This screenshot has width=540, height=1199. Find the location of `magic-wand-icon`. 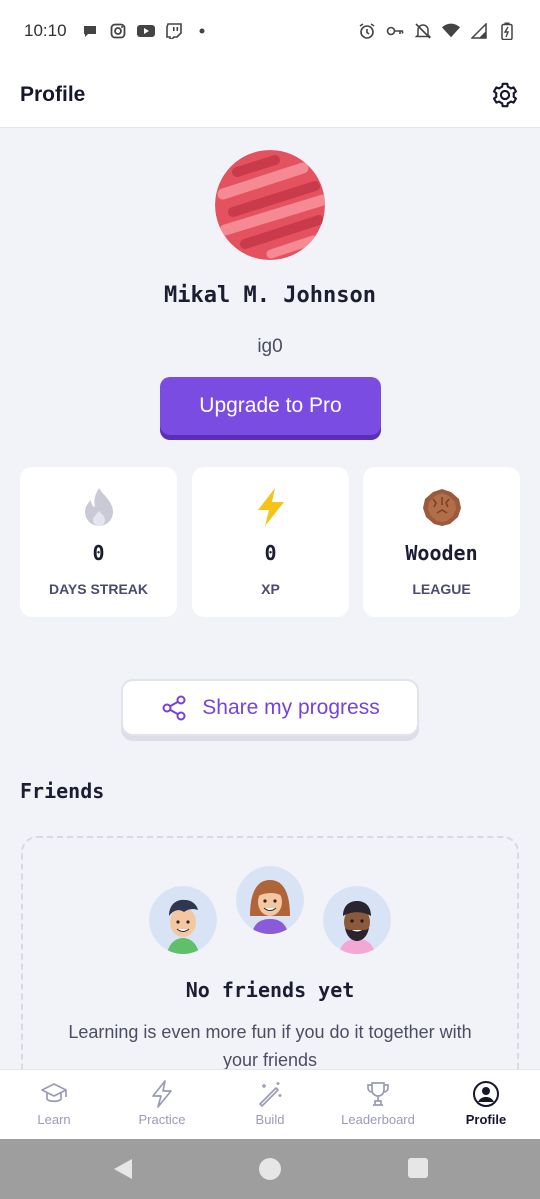

magic-wand-icon is located at coordinates (270, 1094).